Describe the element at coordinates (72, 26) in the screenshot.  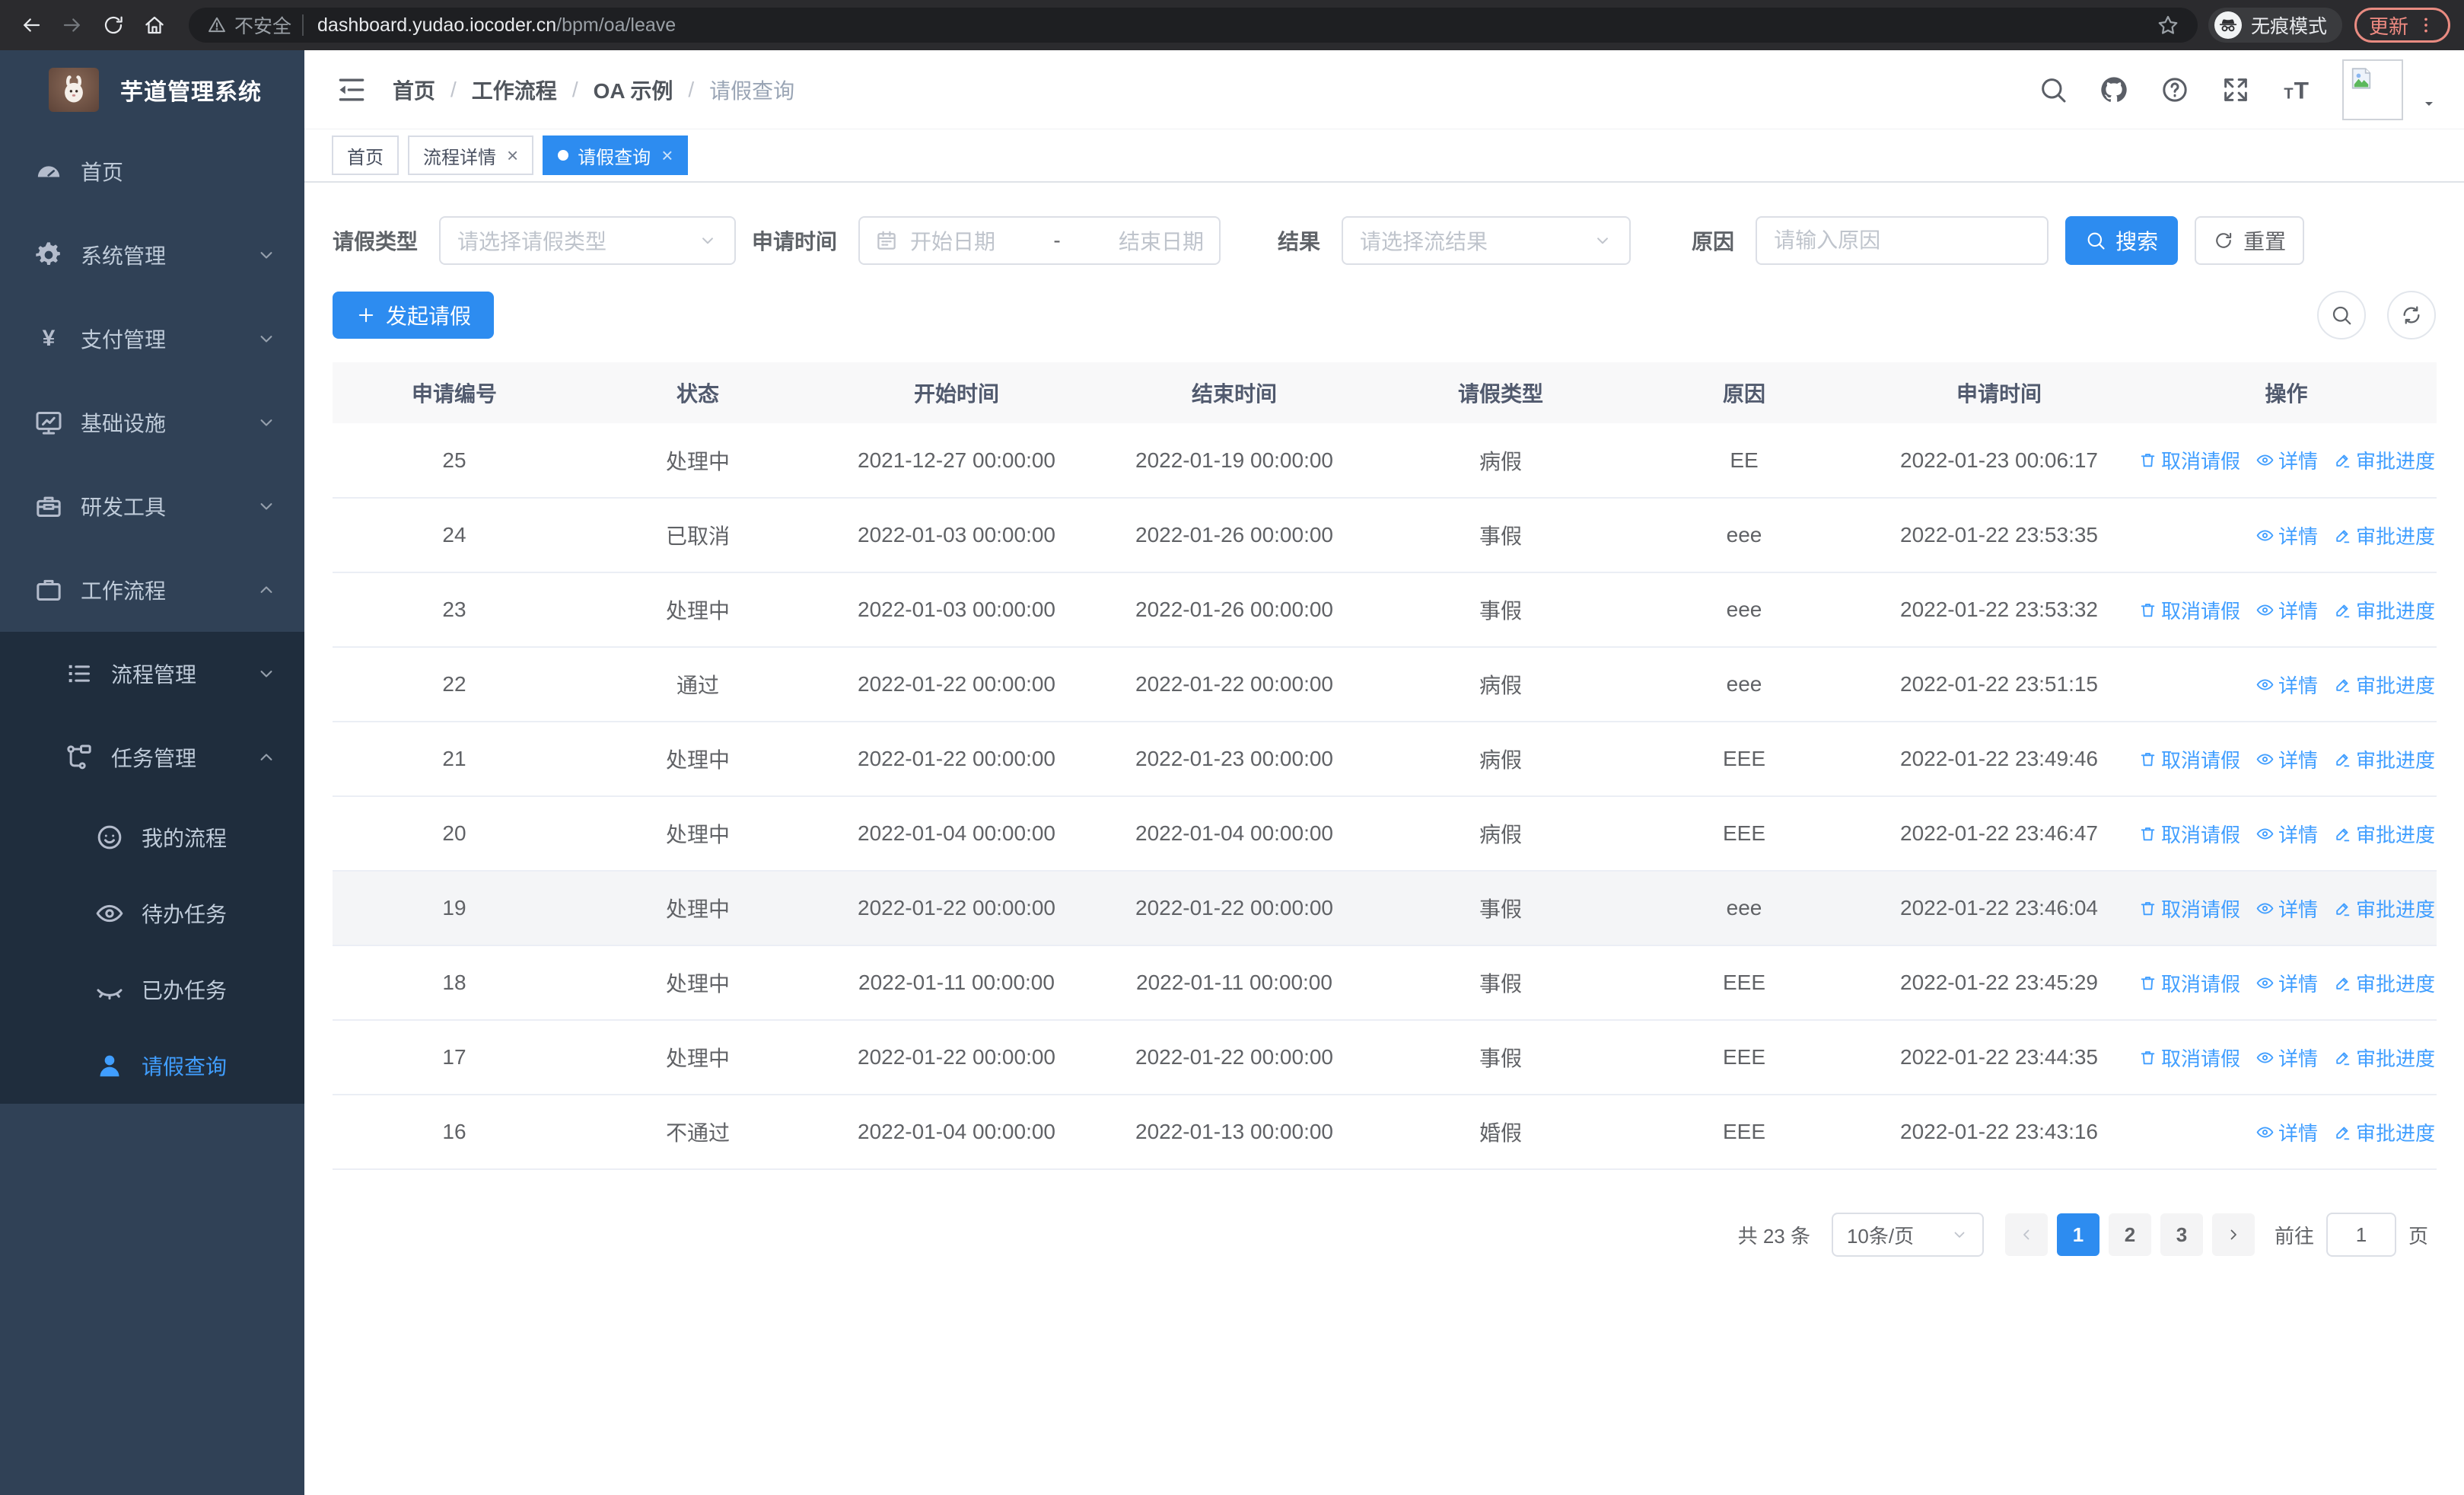
I see `forward-icon` at that location.